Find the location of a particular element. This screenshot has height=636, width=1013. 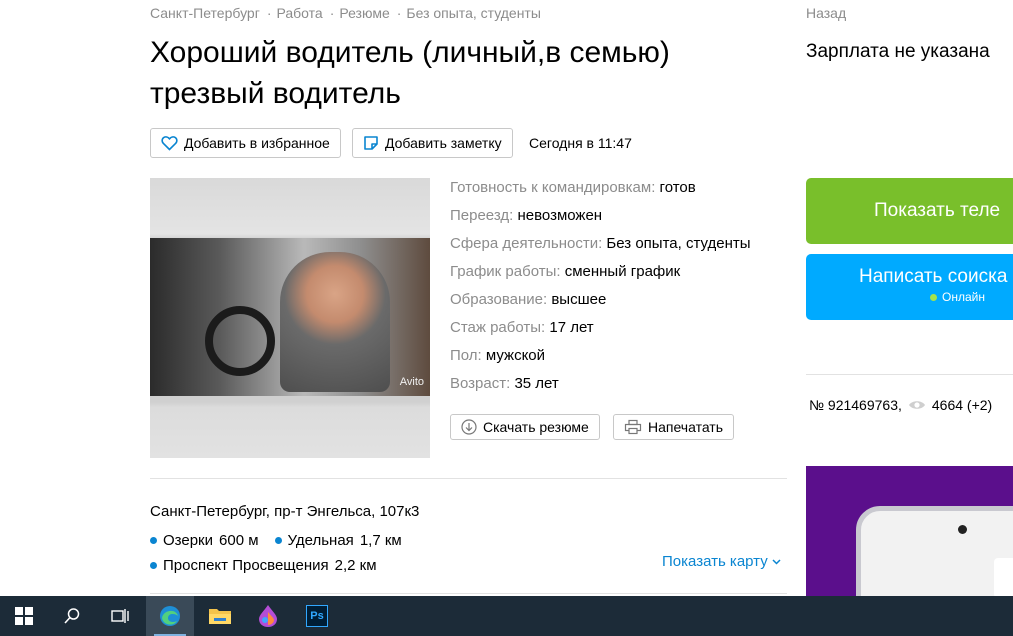

add-to-favorites-button: Добавить в избранное is located at coordinates (245, 143).